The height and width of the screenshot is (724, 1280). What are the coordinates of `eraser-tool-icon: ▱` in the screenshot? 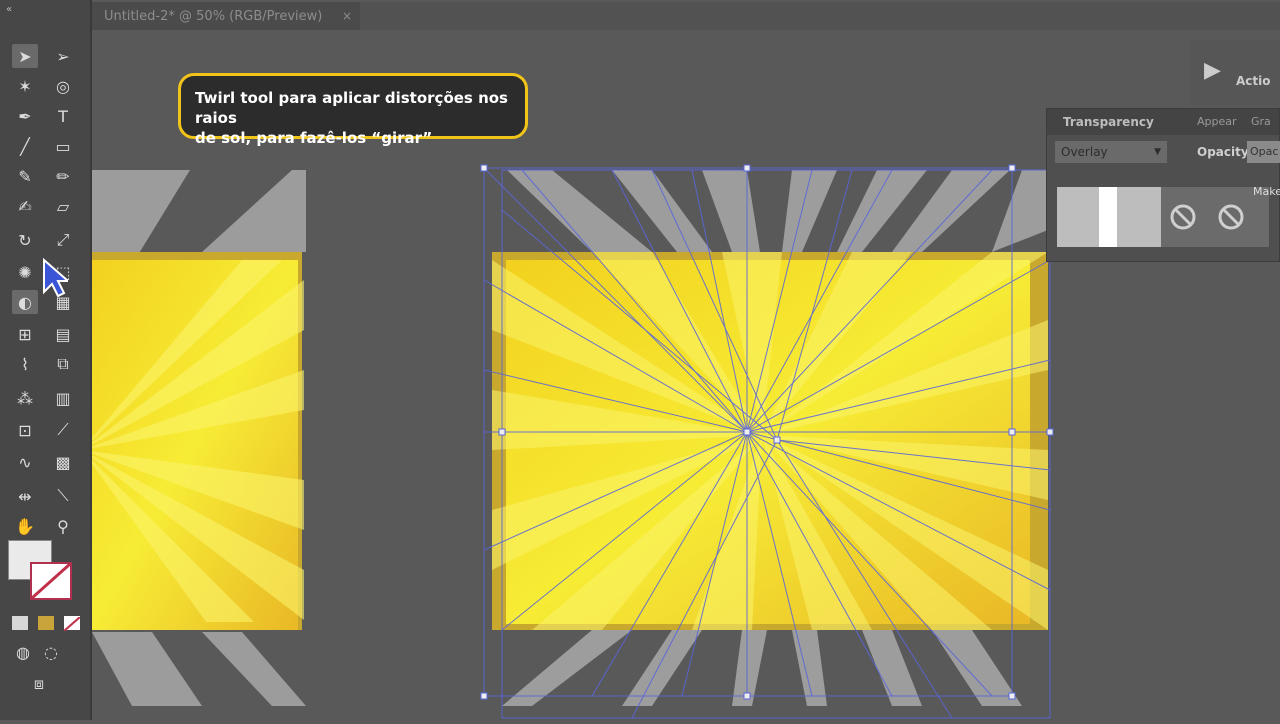 It's located at (63, 206).